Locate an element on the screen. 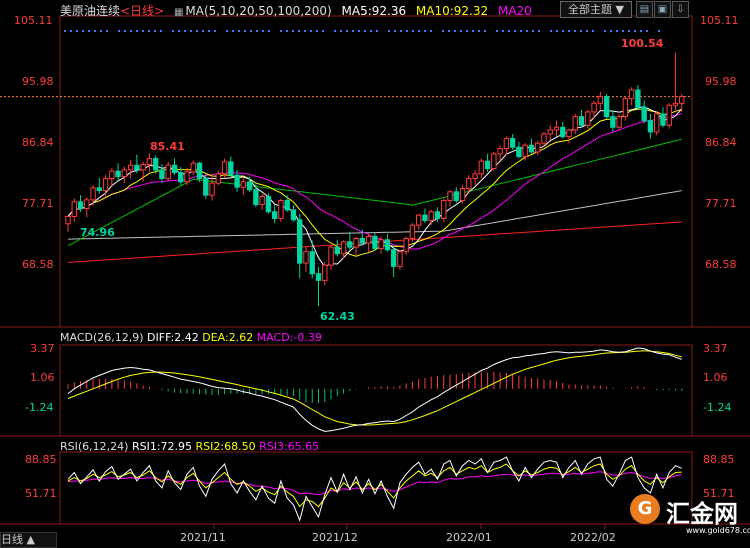 The image size is (750, 548). rsi2-value: RSI2:68.50 is located at coordinates (225, 446).